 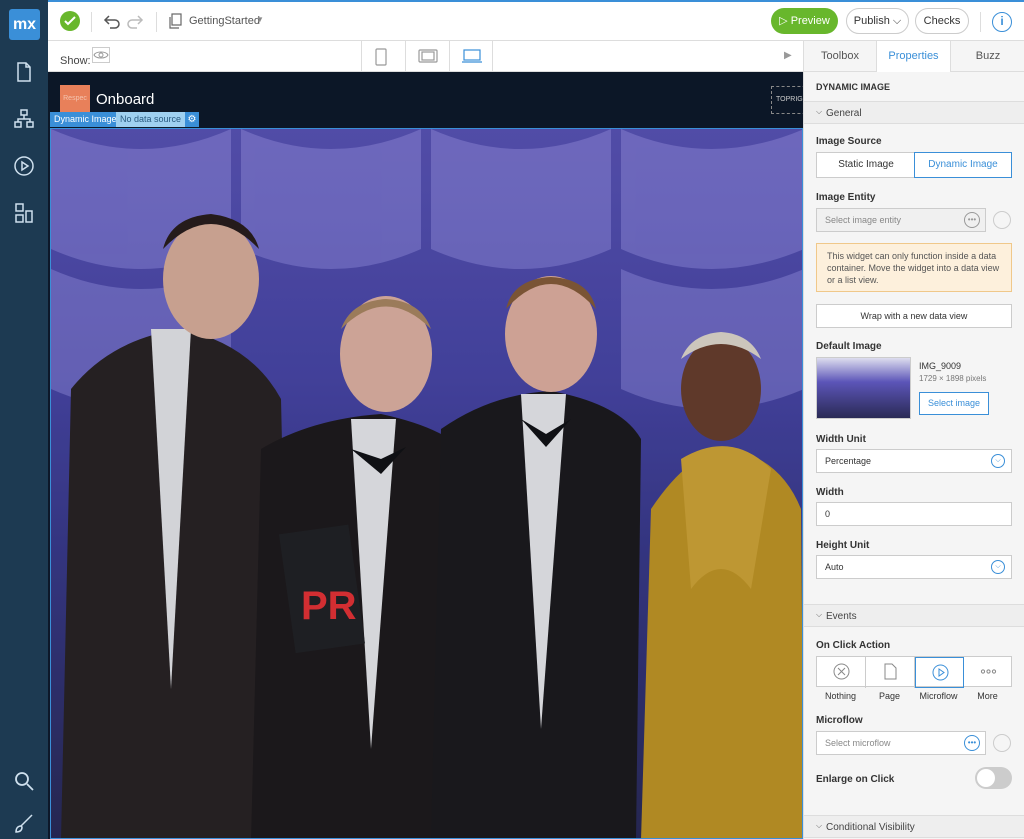 I want to click on select-image-button: Select image, so click(x=954, y=403).